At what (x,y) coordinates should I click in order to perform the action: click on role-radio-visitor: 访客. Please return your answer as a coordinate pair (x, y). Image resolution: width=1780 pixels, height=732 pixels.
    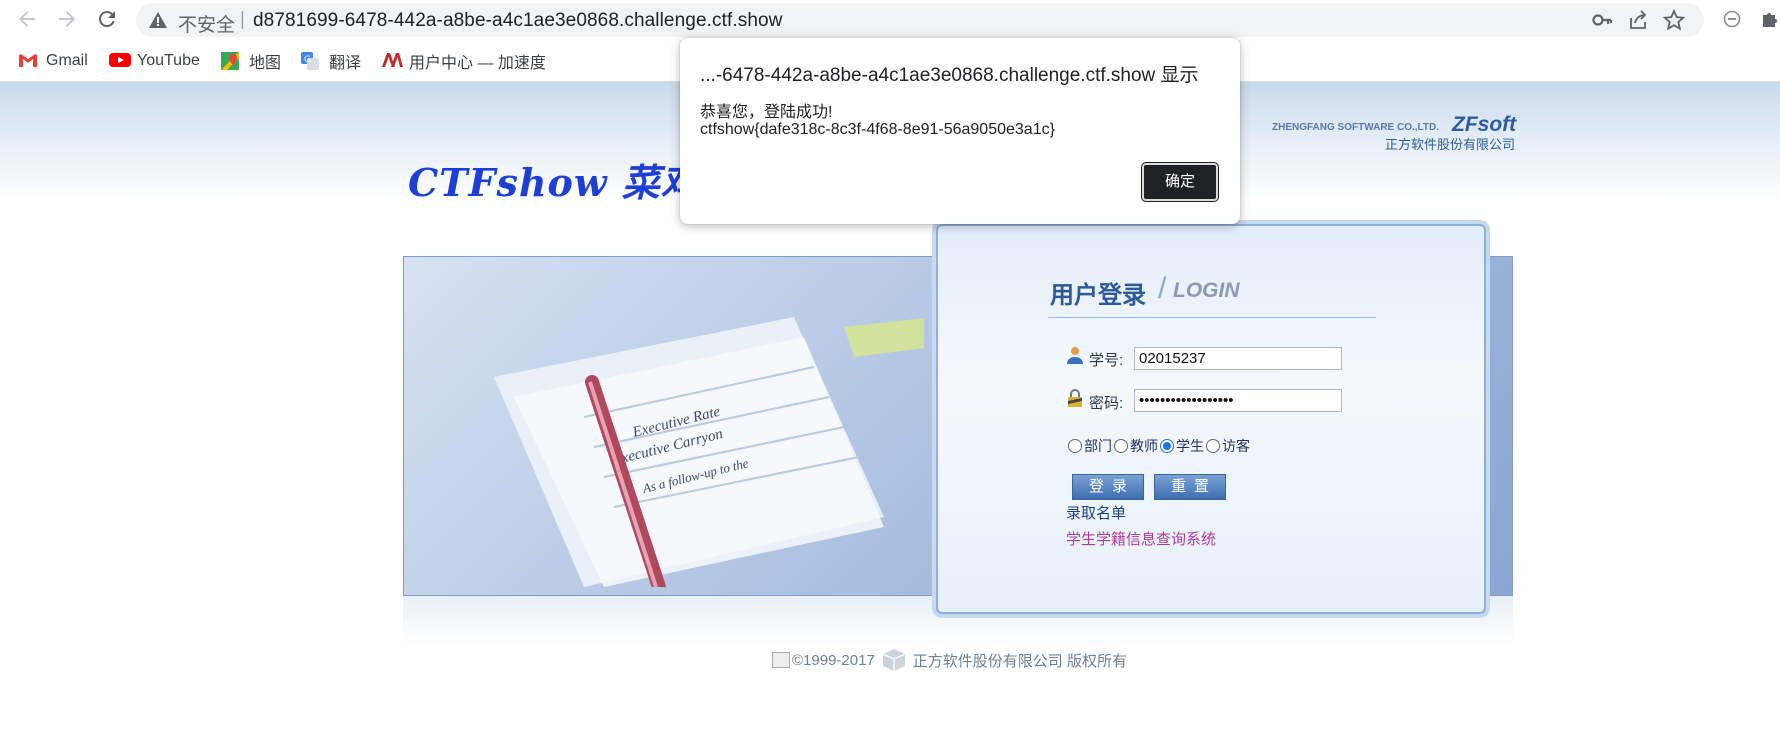
    Looking at the image, I should click on (1228, 446).